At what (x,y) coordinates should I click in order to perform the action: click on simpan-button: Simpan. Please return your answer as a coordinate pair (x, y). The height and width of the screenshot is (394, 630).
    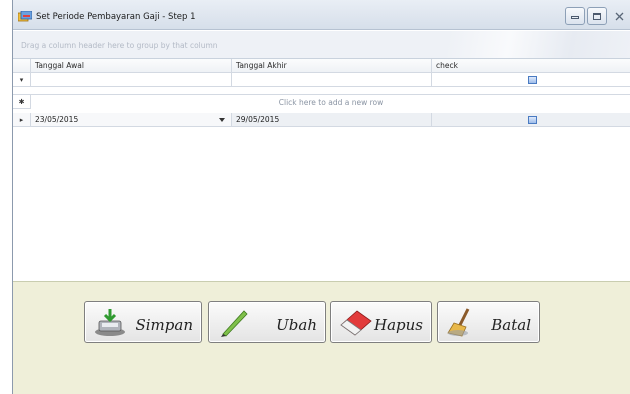
    Looking at the image, I should click on (143, 322).